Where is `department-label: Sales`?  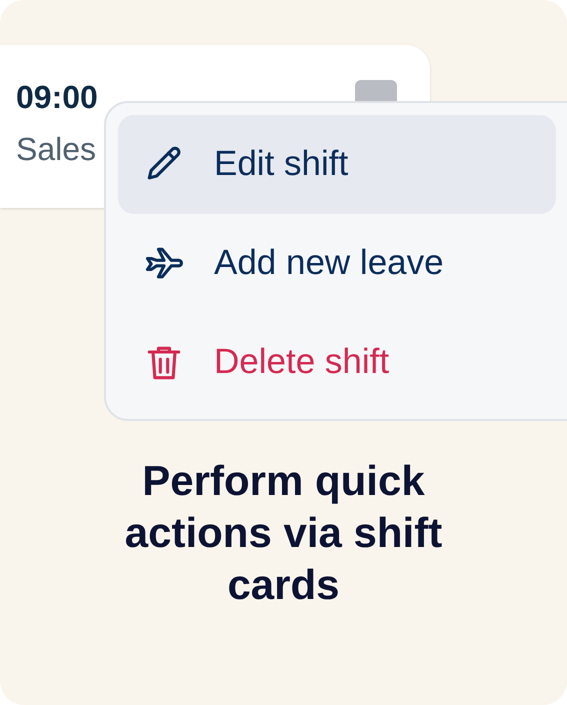
department-label: Sales is located at coordinates (56, 149).